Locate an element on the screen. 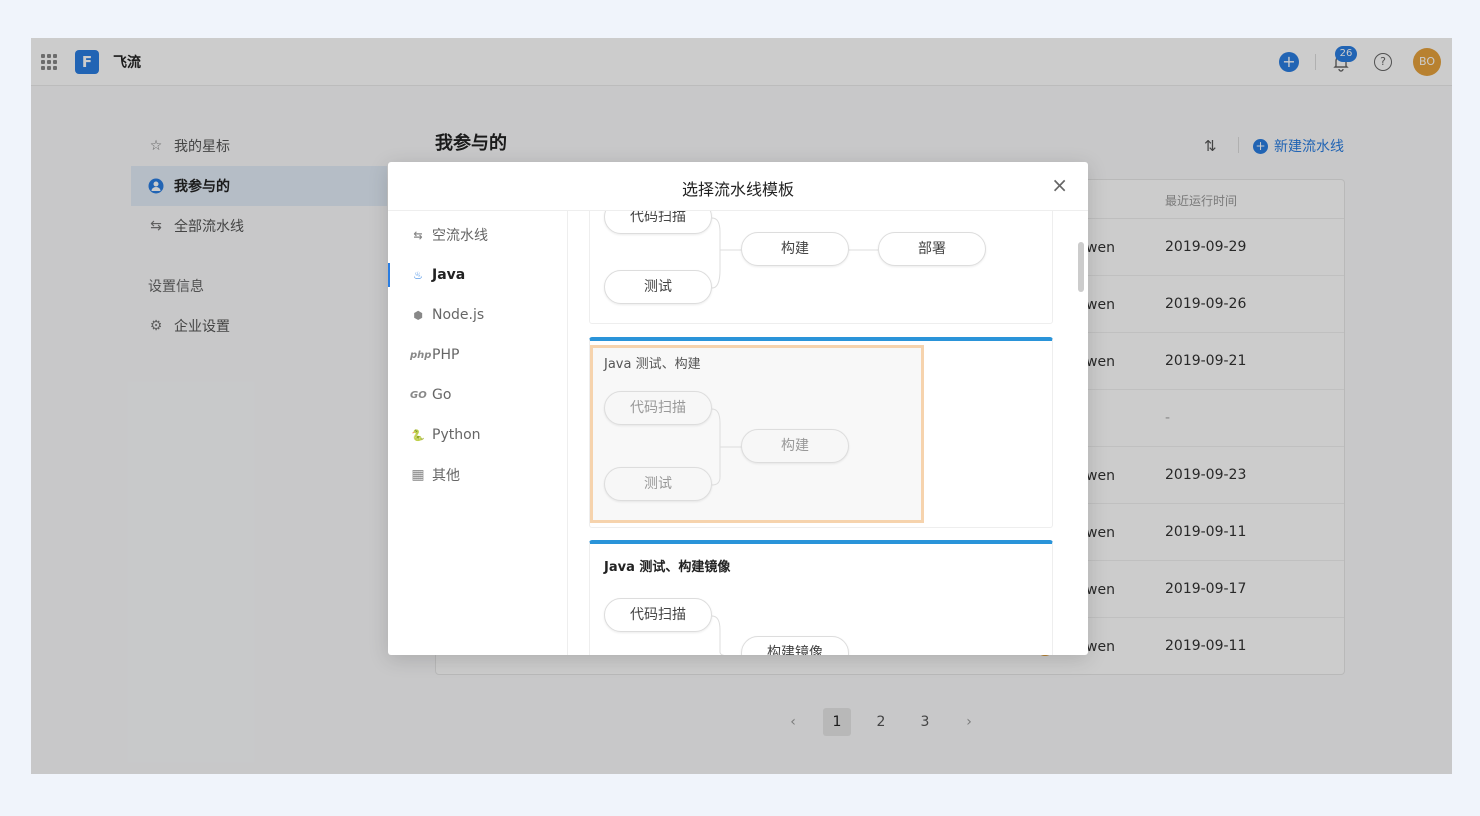 The height and width of the screenshot is (816, 1480). category-empty-pipeline: ⇆ 空流水线 is located at coordinates (477, 235).